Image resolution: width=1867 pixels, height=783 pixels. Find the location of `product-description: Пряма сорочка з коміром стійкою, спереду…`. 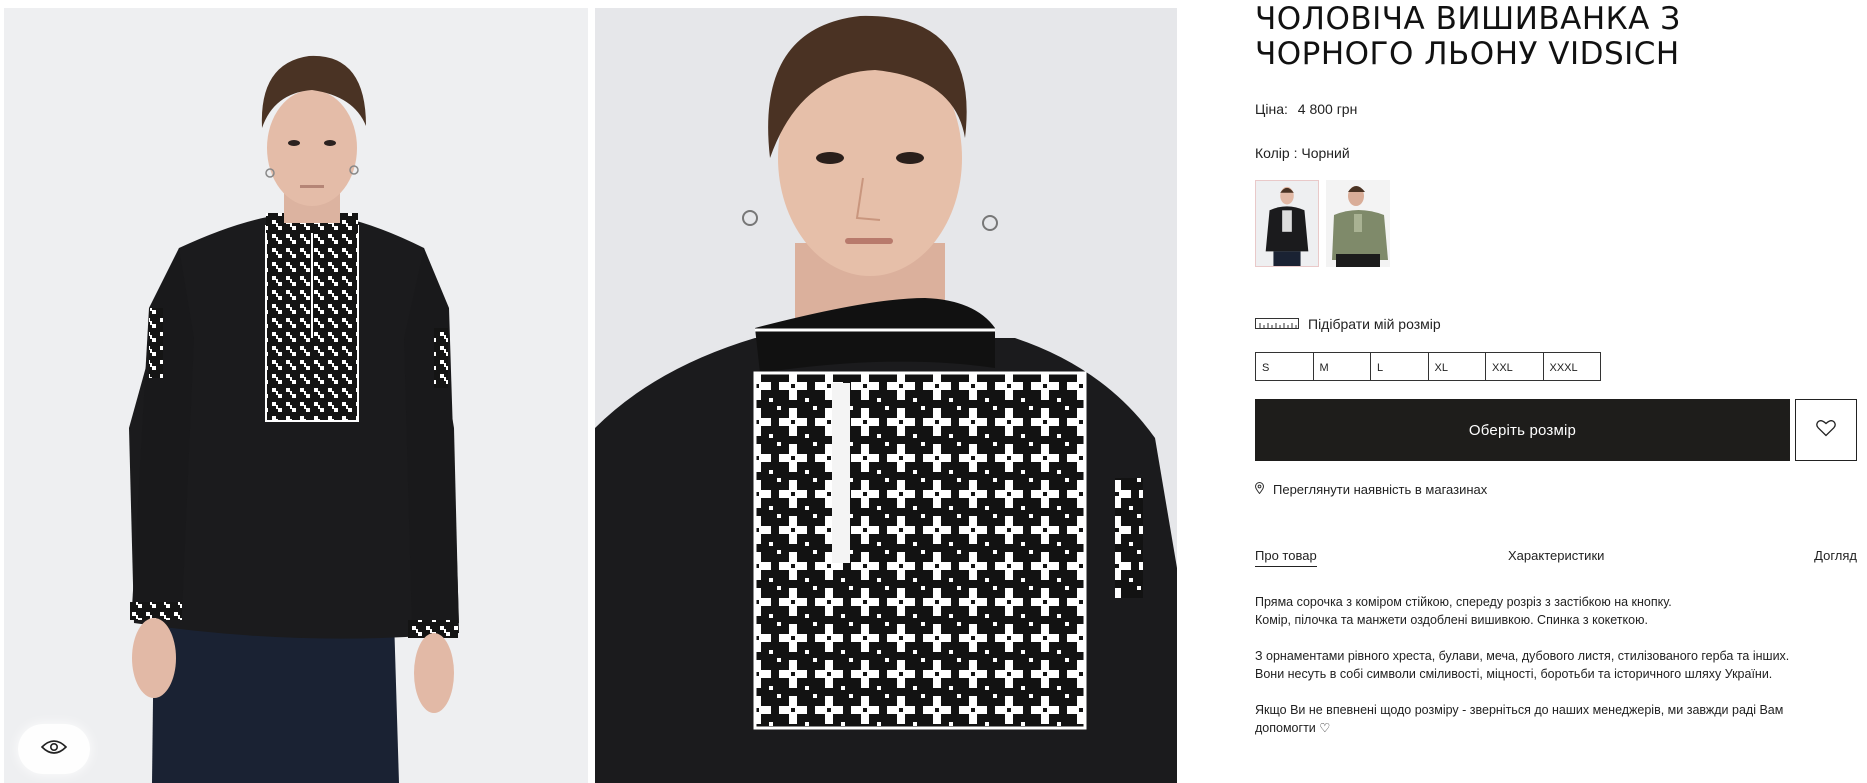

product-description: Пряма сорочка з коміром стійкою, спереду… is located at coordinates (1555, 674).